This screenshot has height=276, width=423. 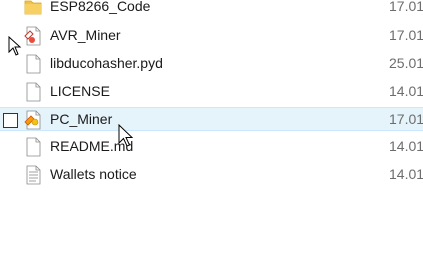 What do you see at coordinates (10, 120) in the screenshot?
I see `row-select-checkbox` at bounding box center [10, 120].